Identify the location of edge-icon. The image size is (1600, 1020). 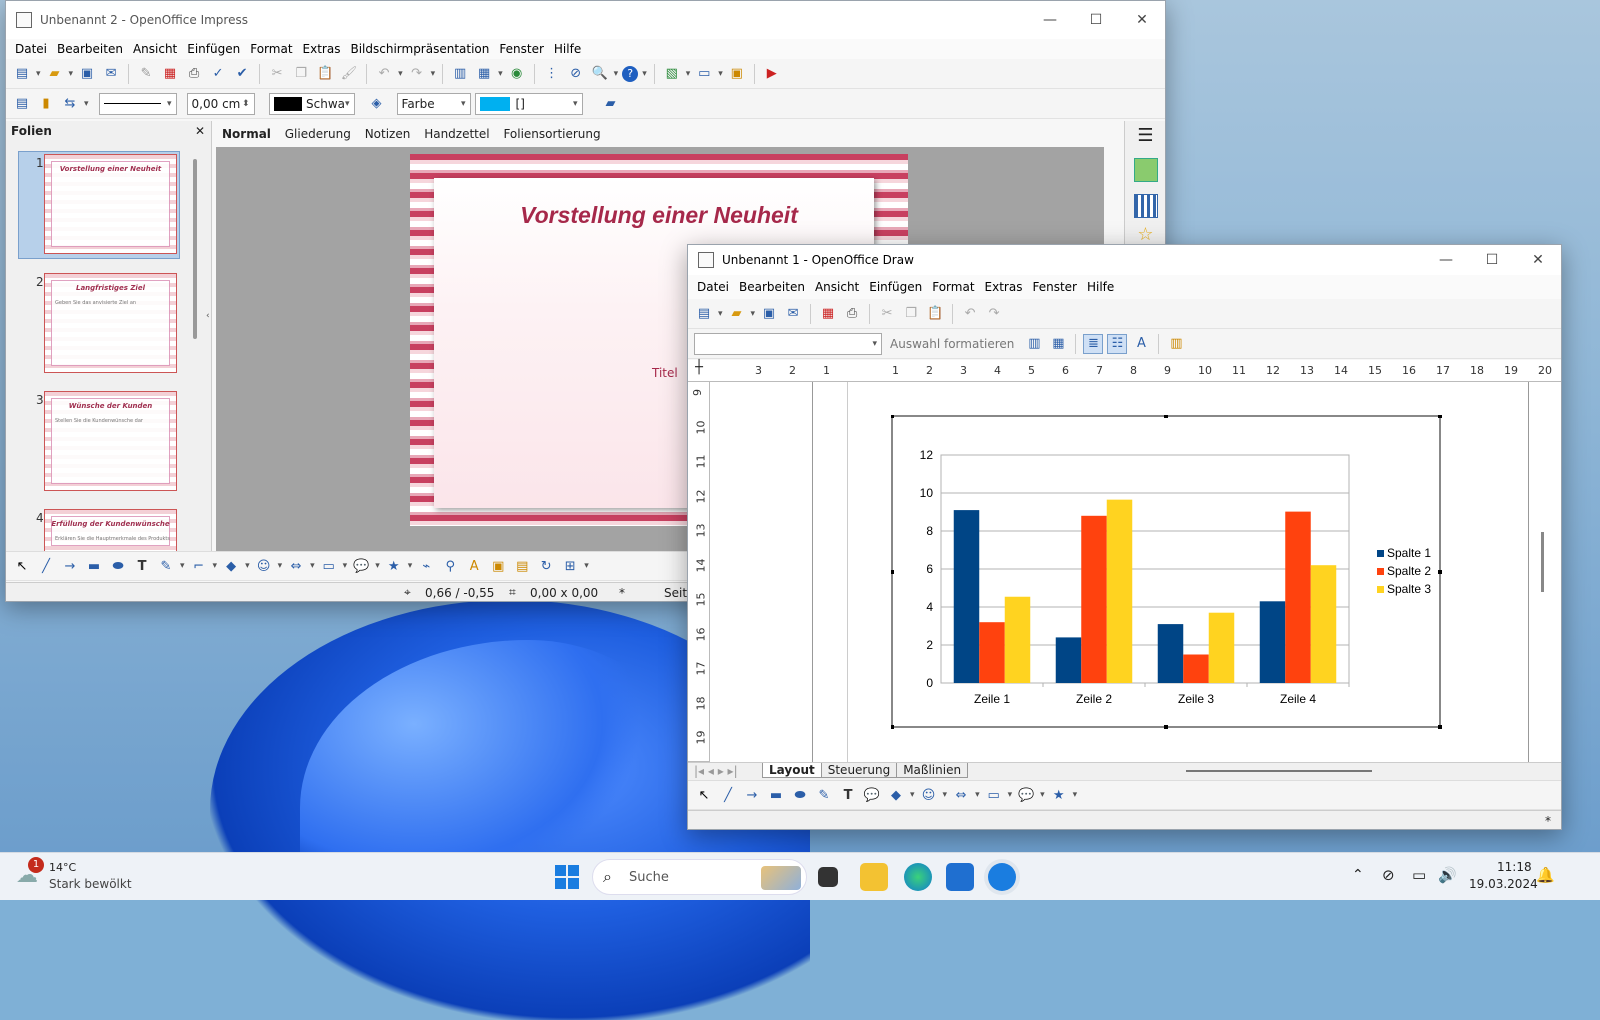
(918, 877).